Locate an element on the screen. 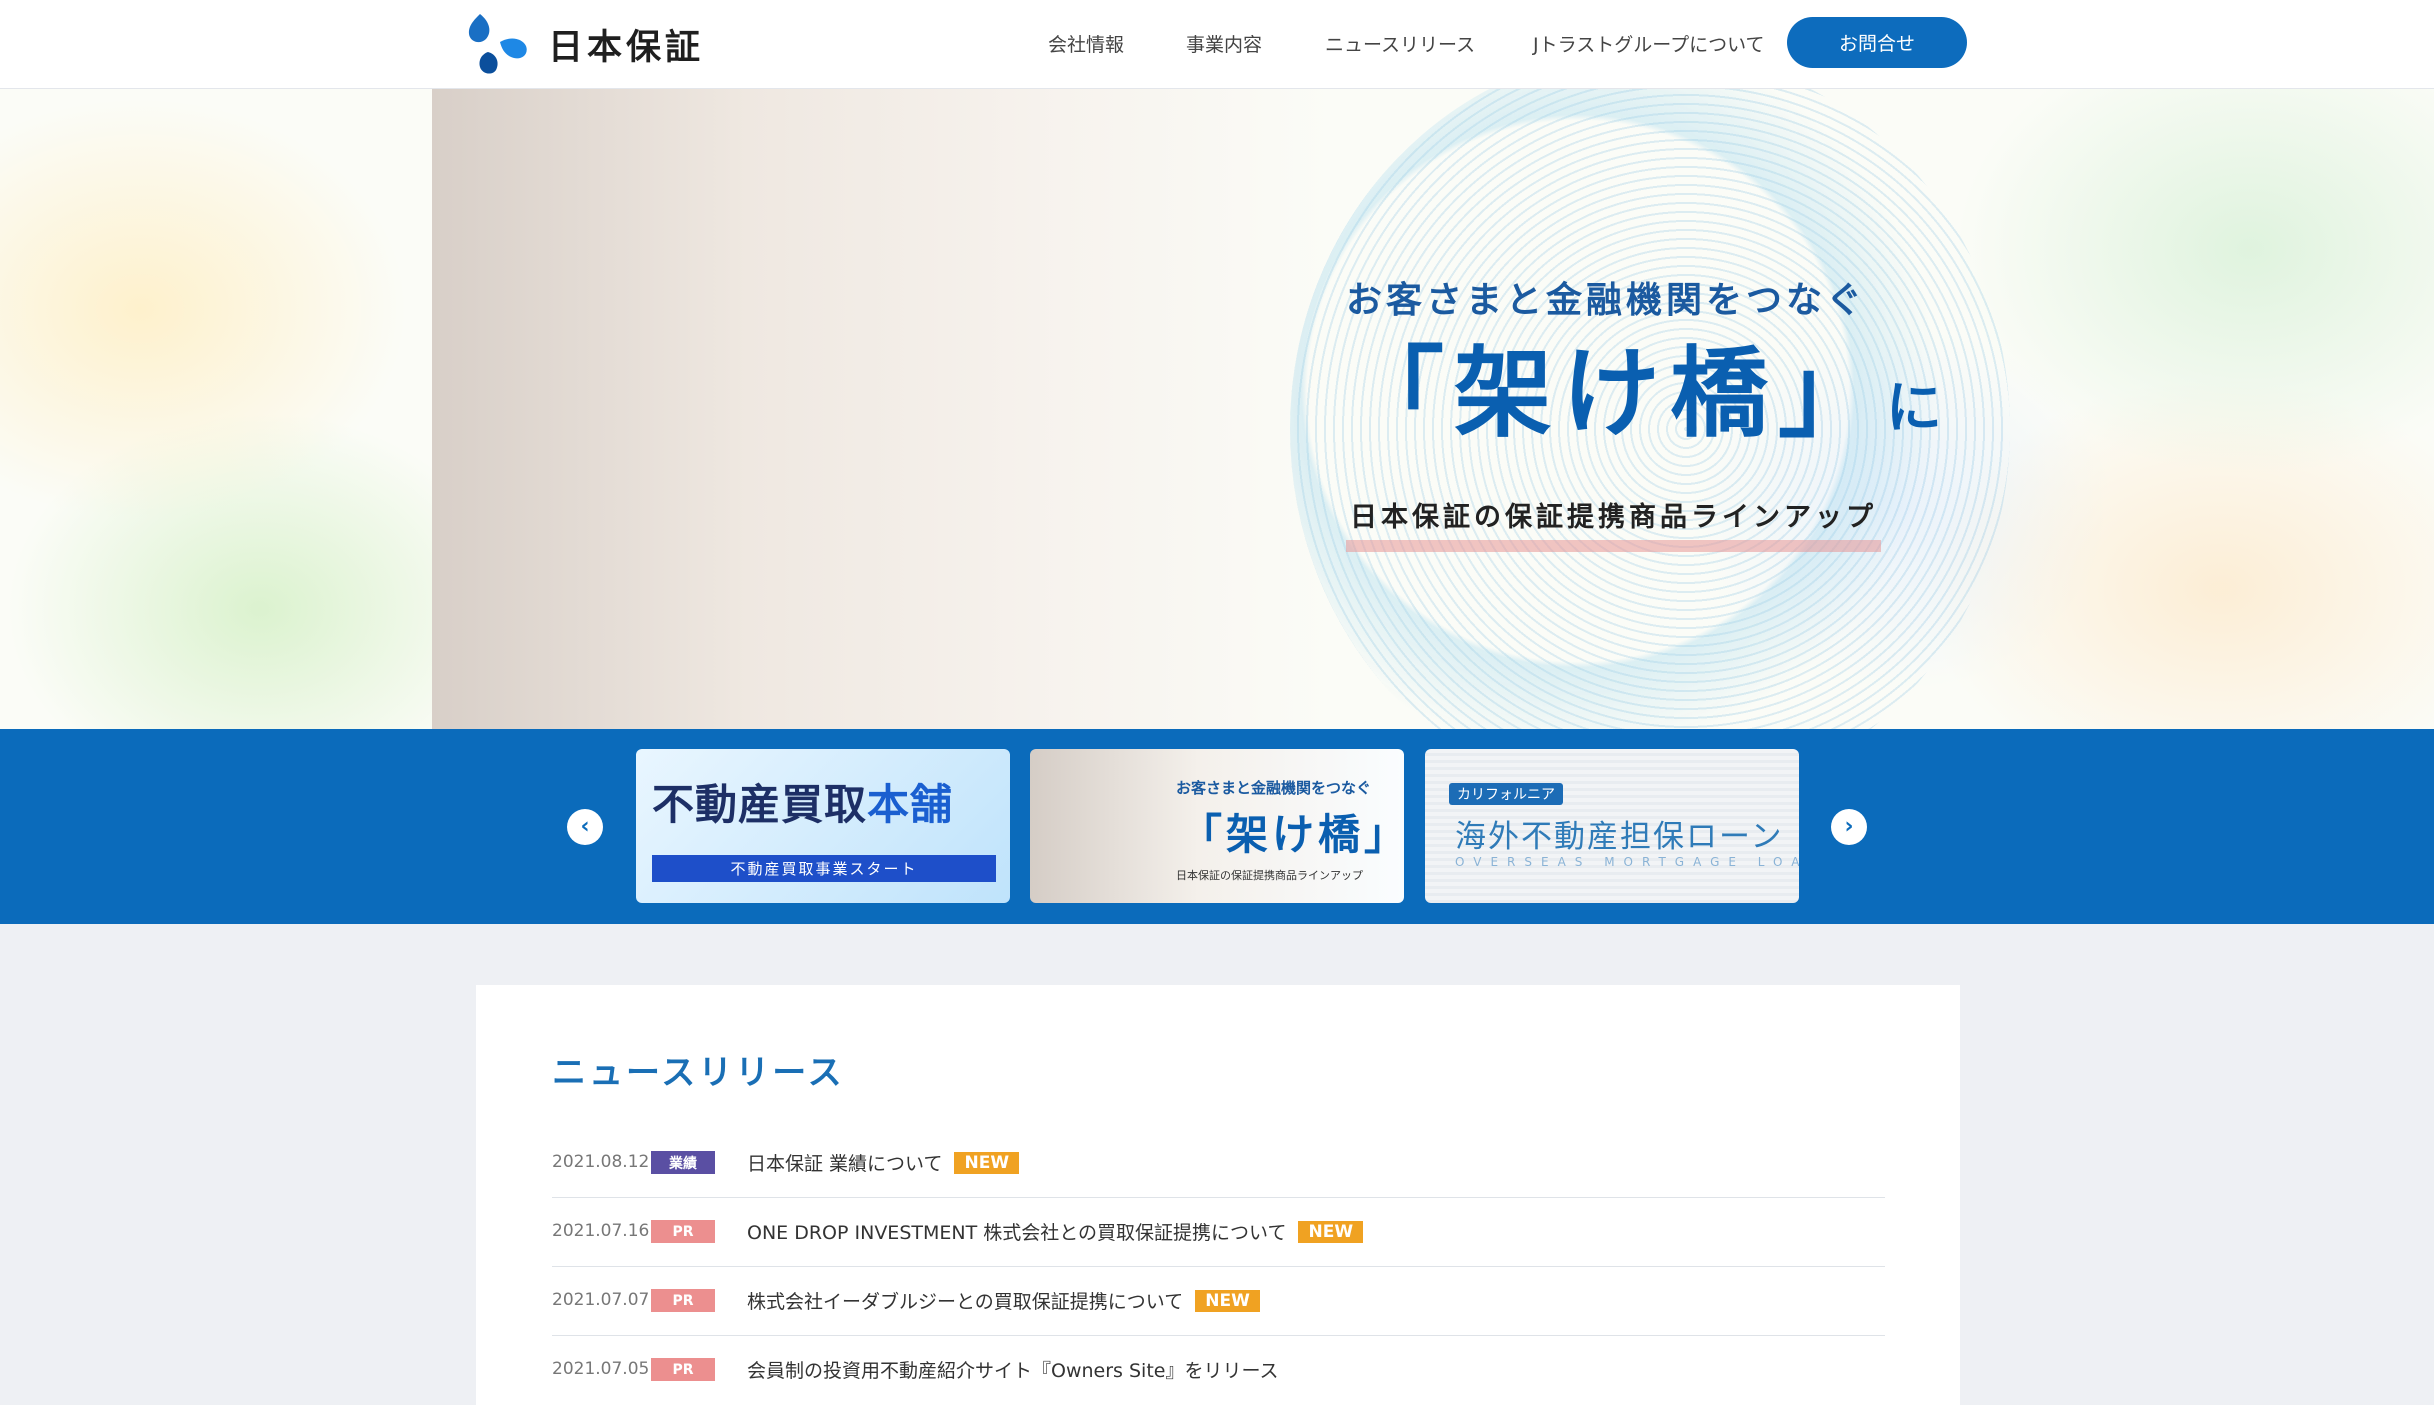 The image size is (2434, 1405). slide3-english: OVERSEAS MORTGAGE LOAN is located at coordinates (1627, 862).